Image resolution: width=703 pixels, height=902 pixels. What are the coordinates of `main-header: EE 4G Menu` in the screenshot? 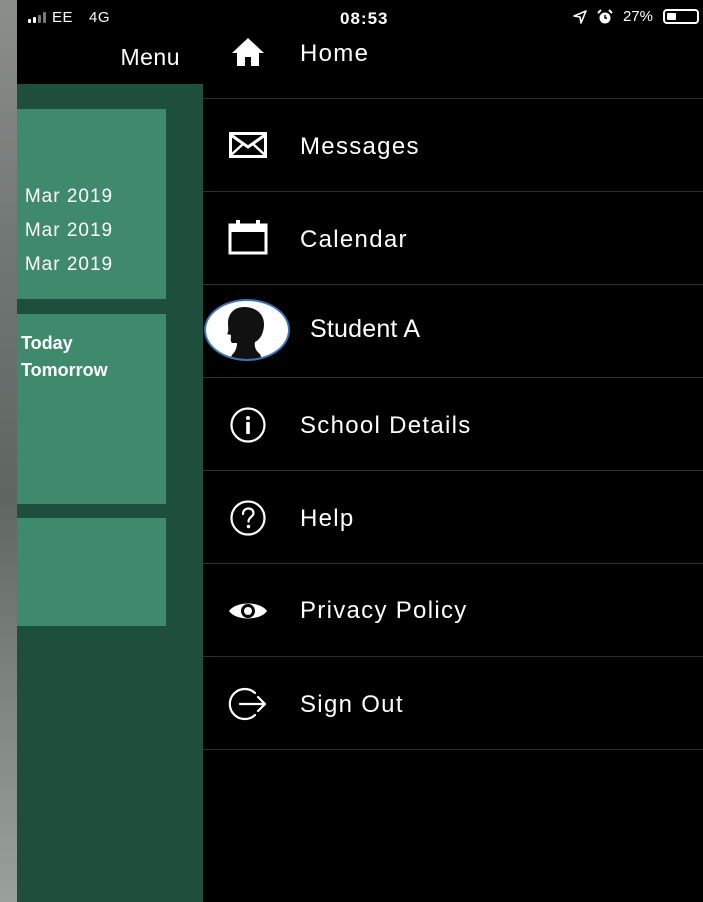 It's located at (110, 42).